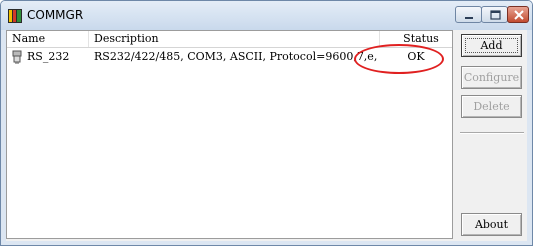  Describe the element at coordinates (469, 18) in the screenshot. I see `minimize-icon` at that location.